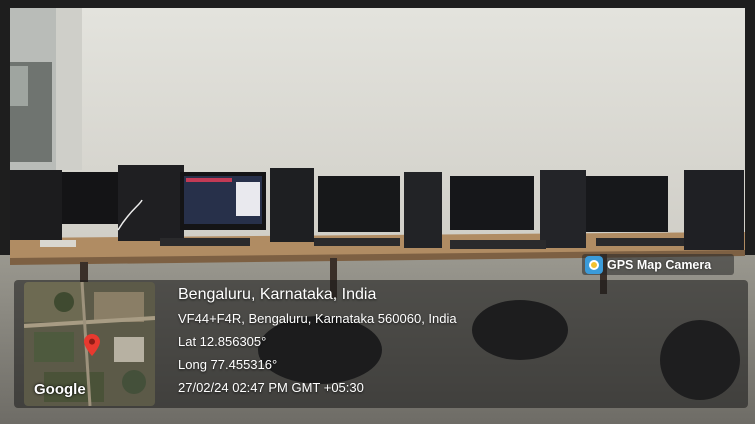 This screenshot has width=755, height=424. Describe the element at coordinates (594, 264) in the screenshot. I see `gps-map-camera-logo-icon` at that location.